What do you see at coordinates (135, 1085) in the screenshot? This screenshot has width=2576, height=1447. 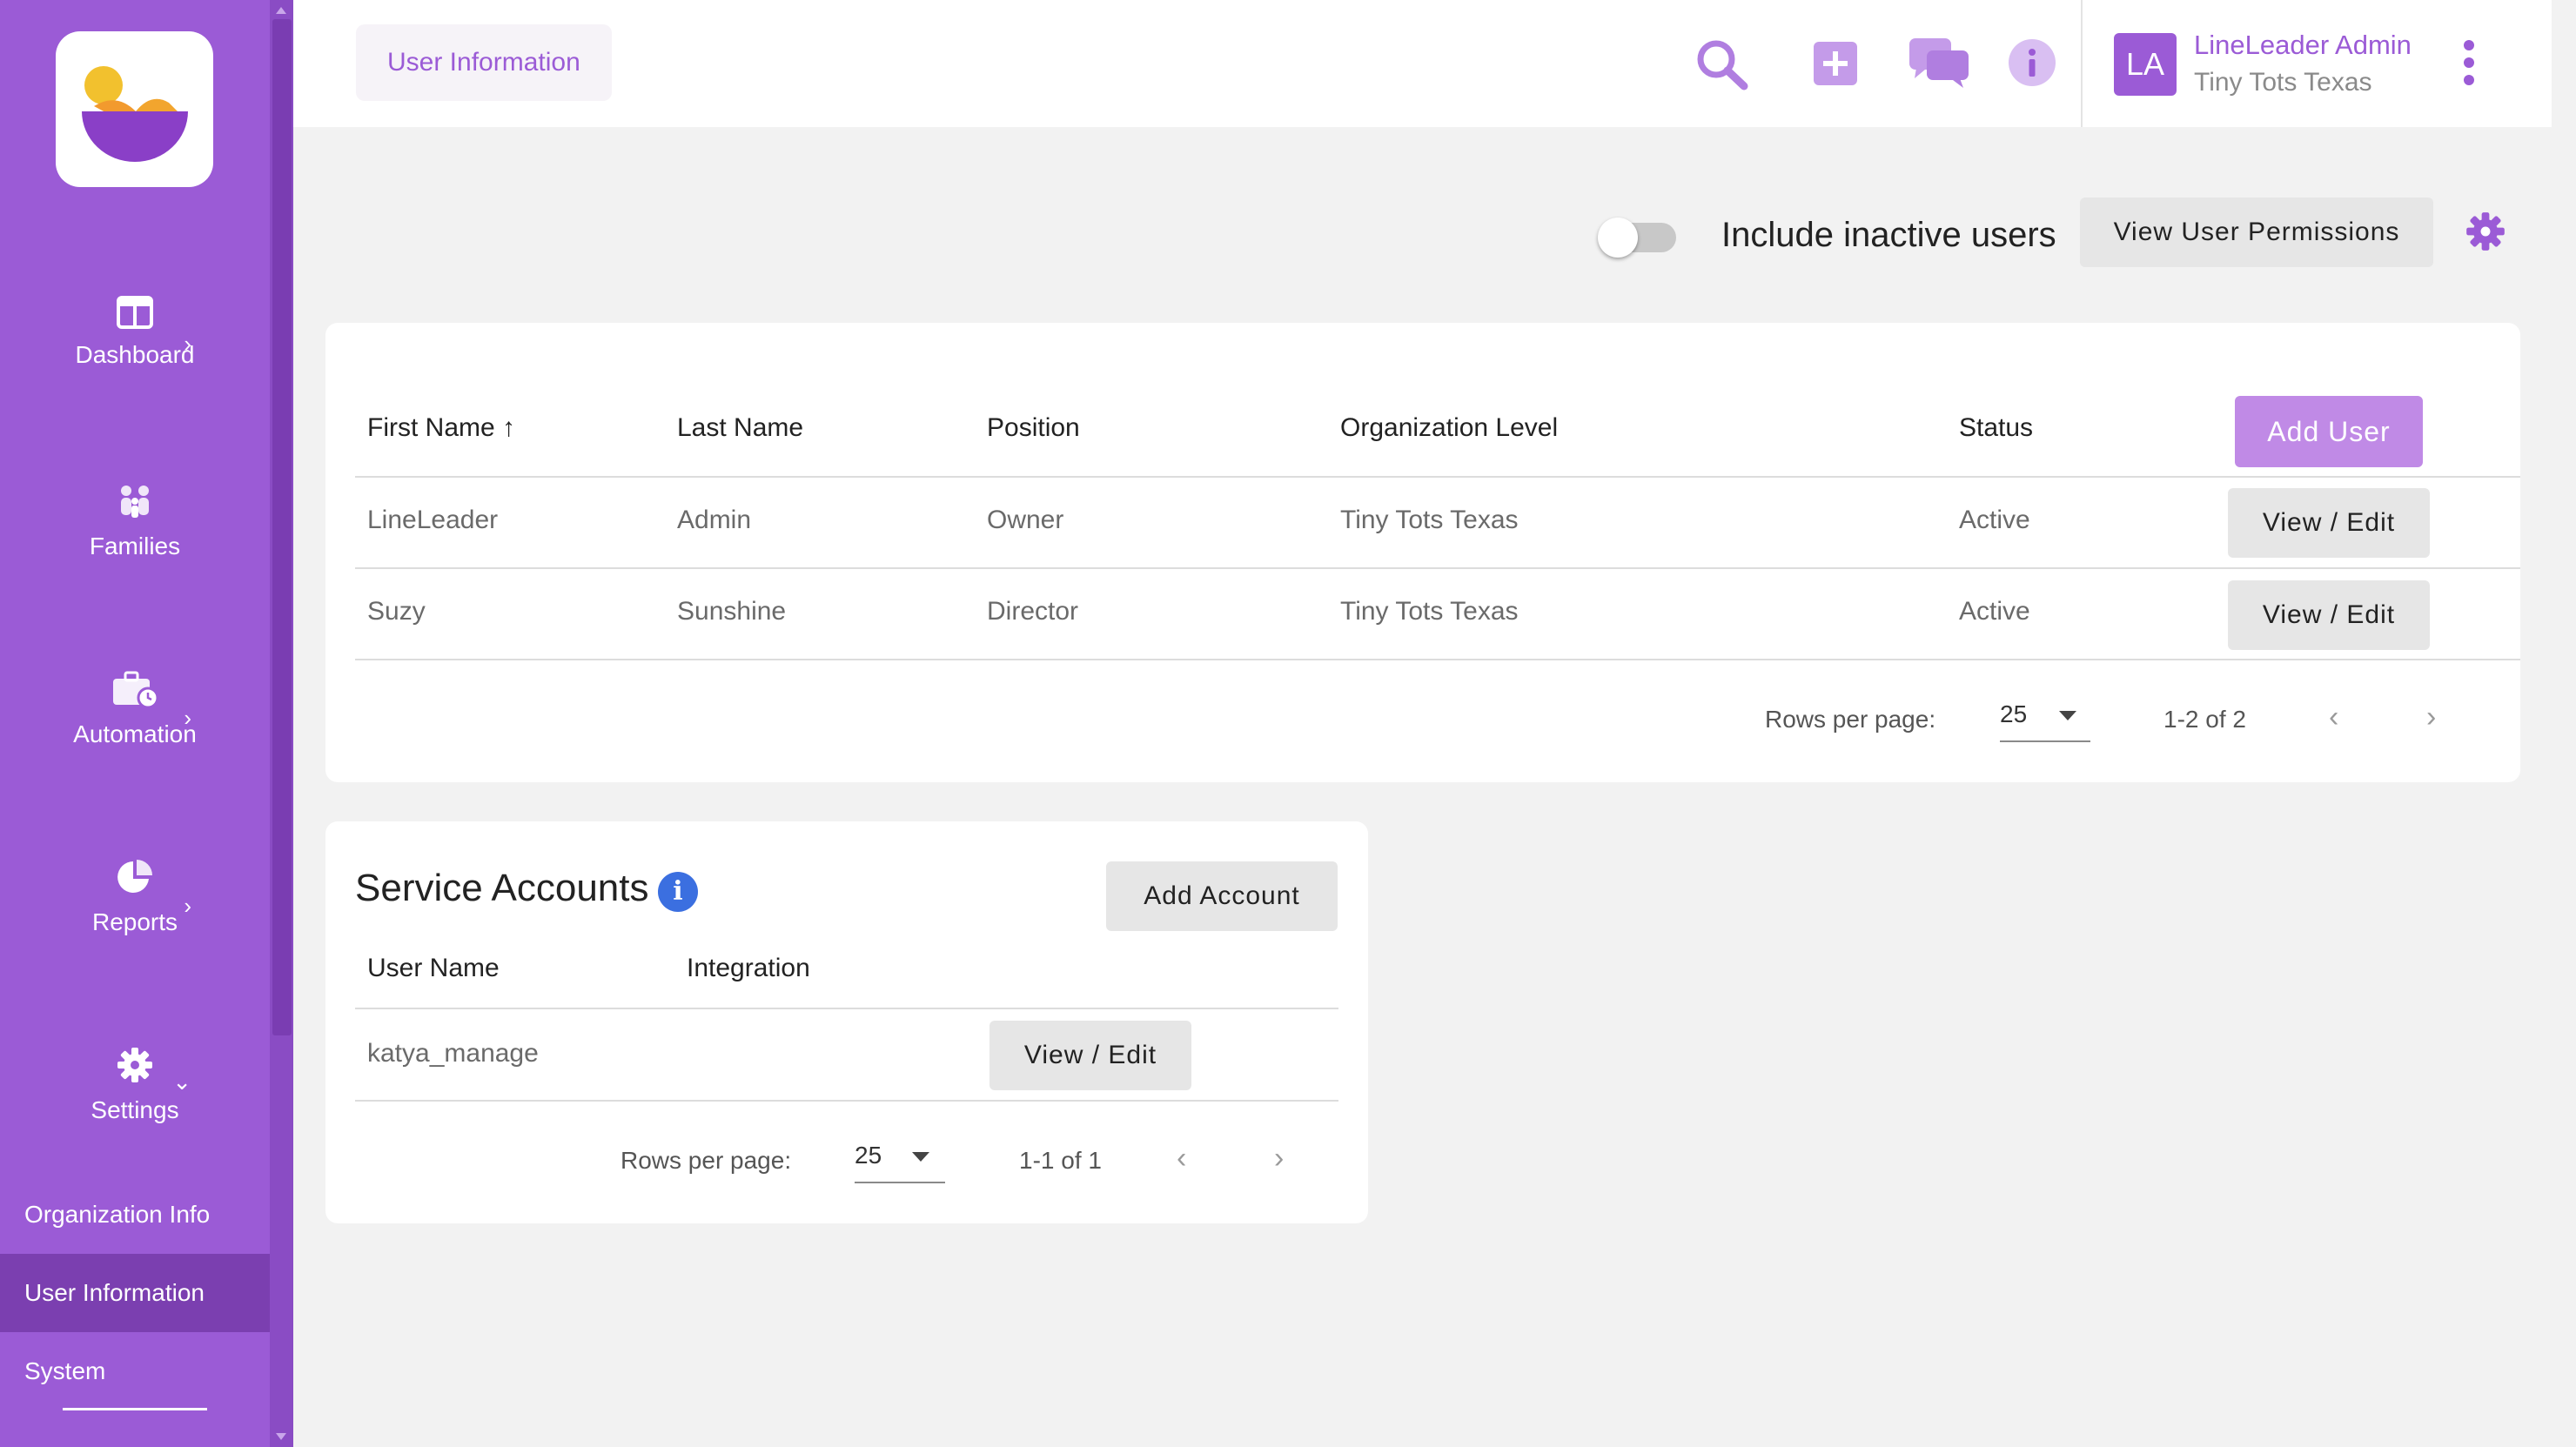 I see `nav-settings: Settings ⌄` at bounding box center [135, 1085].